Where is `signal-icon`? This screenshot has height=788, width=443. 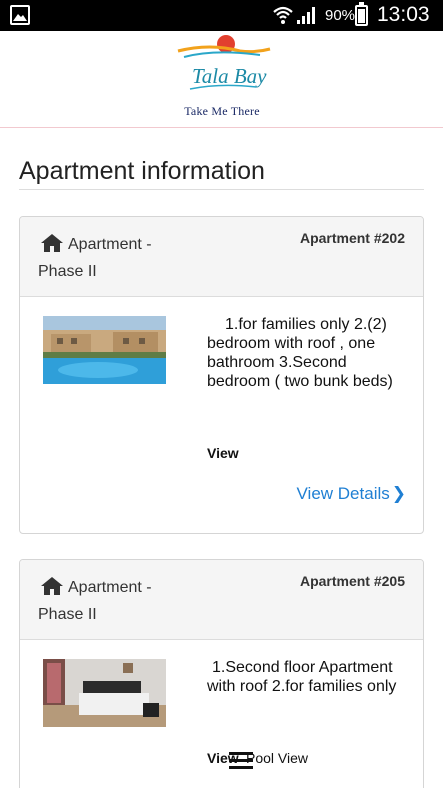 signal-icon is located at coordinates (306, 15).